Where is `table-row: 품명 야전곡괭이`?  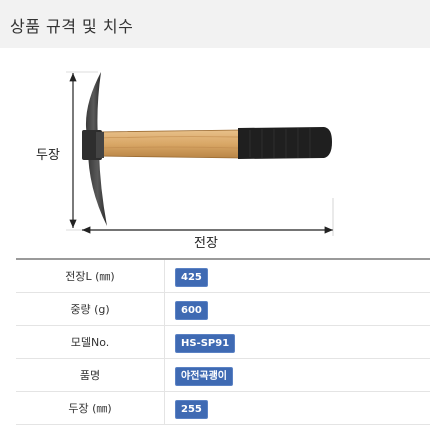 table-row: 품명 야전곡괭이 is located at coordinates (223, 374).